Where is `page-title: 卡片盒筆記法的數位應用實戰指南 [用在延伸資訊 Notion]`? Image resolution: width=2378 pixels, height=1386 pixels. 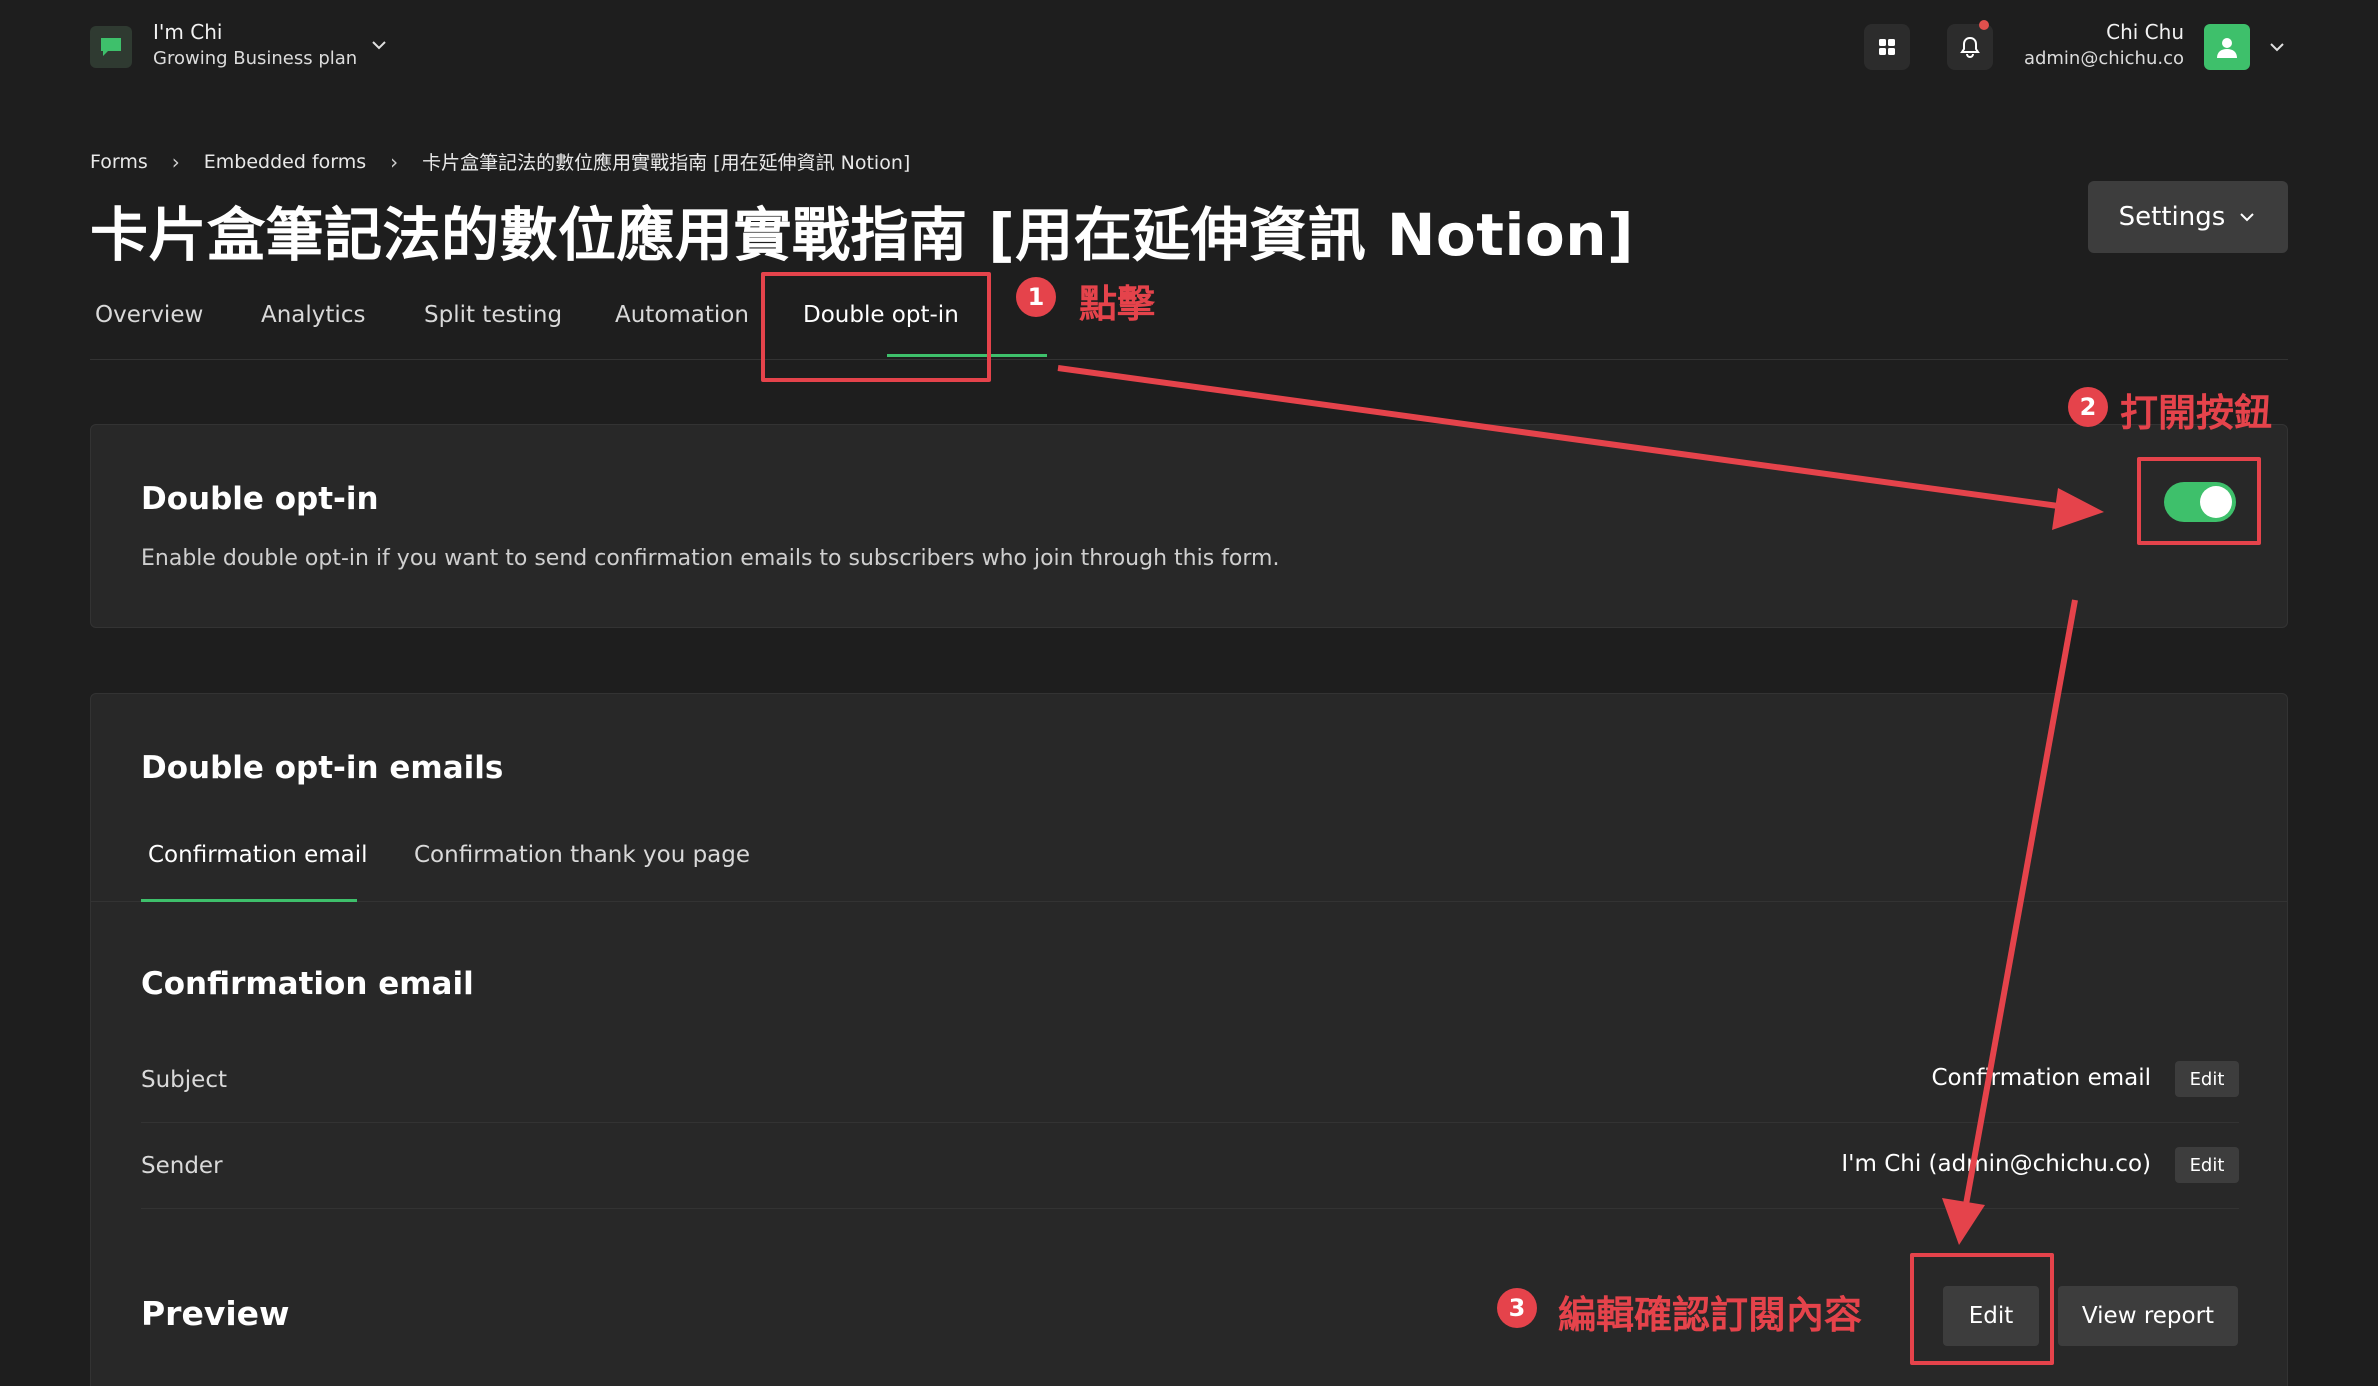
page-title: 卡片盒筆記法的數位應用實戰指南 [用在延伸資訊 Notion] is located at coordinates (862, 235).